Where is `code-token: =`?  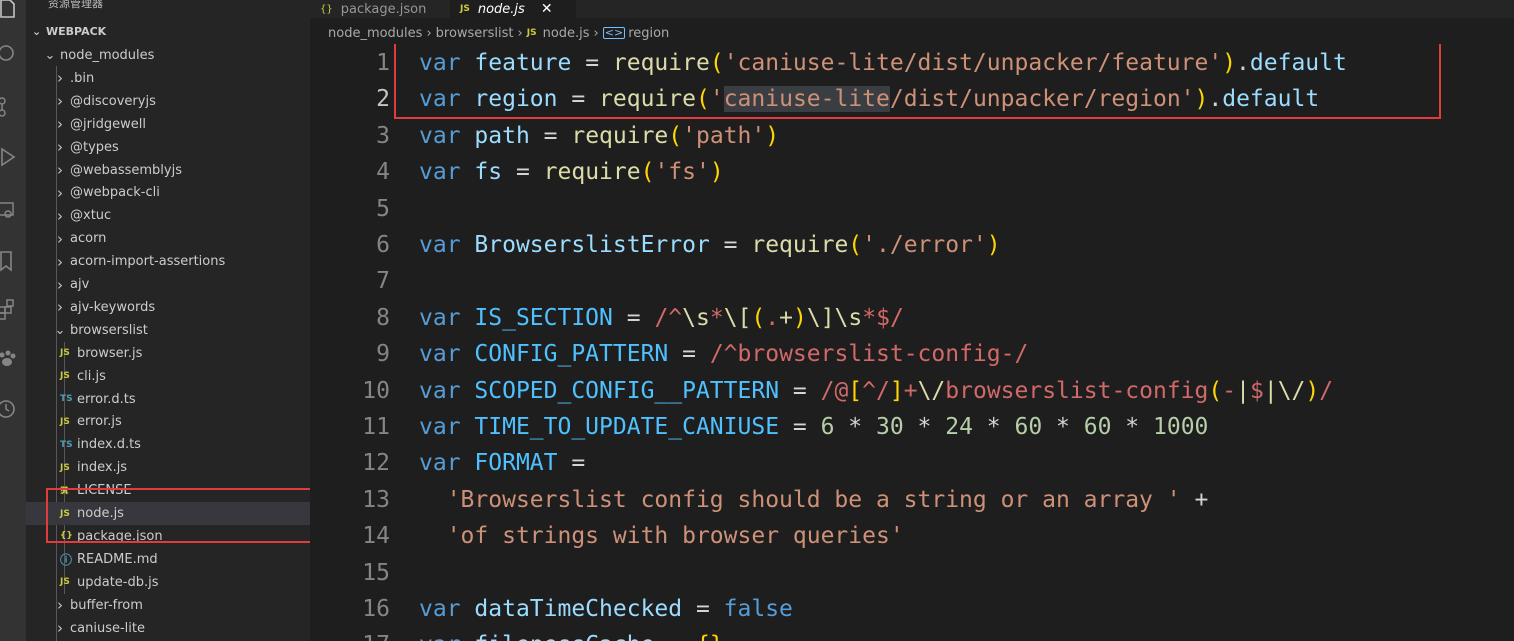 code-token: = is located at coordinates (633, 317).